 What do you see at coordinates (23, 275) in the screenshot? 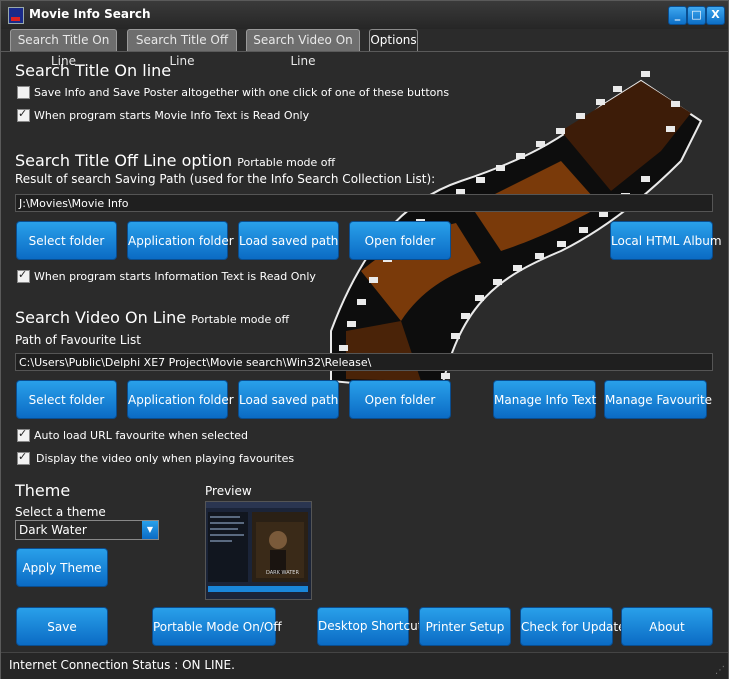
I see `info-text-readonly-checkbox` at bounding box center [23, 275].